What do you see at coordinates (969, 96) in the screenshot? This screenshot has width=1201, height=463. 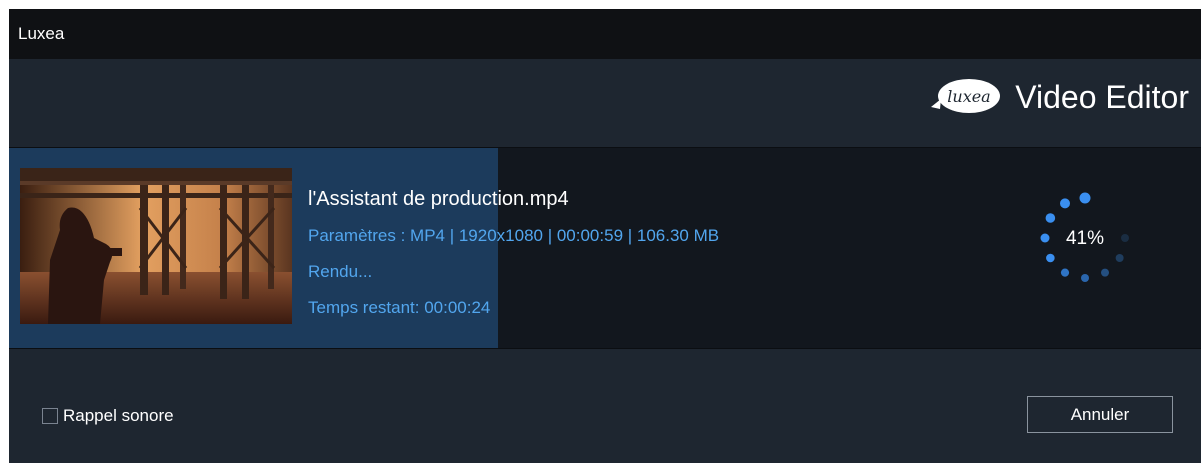 I see `logo-text: luxea` at bounding box center [969, 96].